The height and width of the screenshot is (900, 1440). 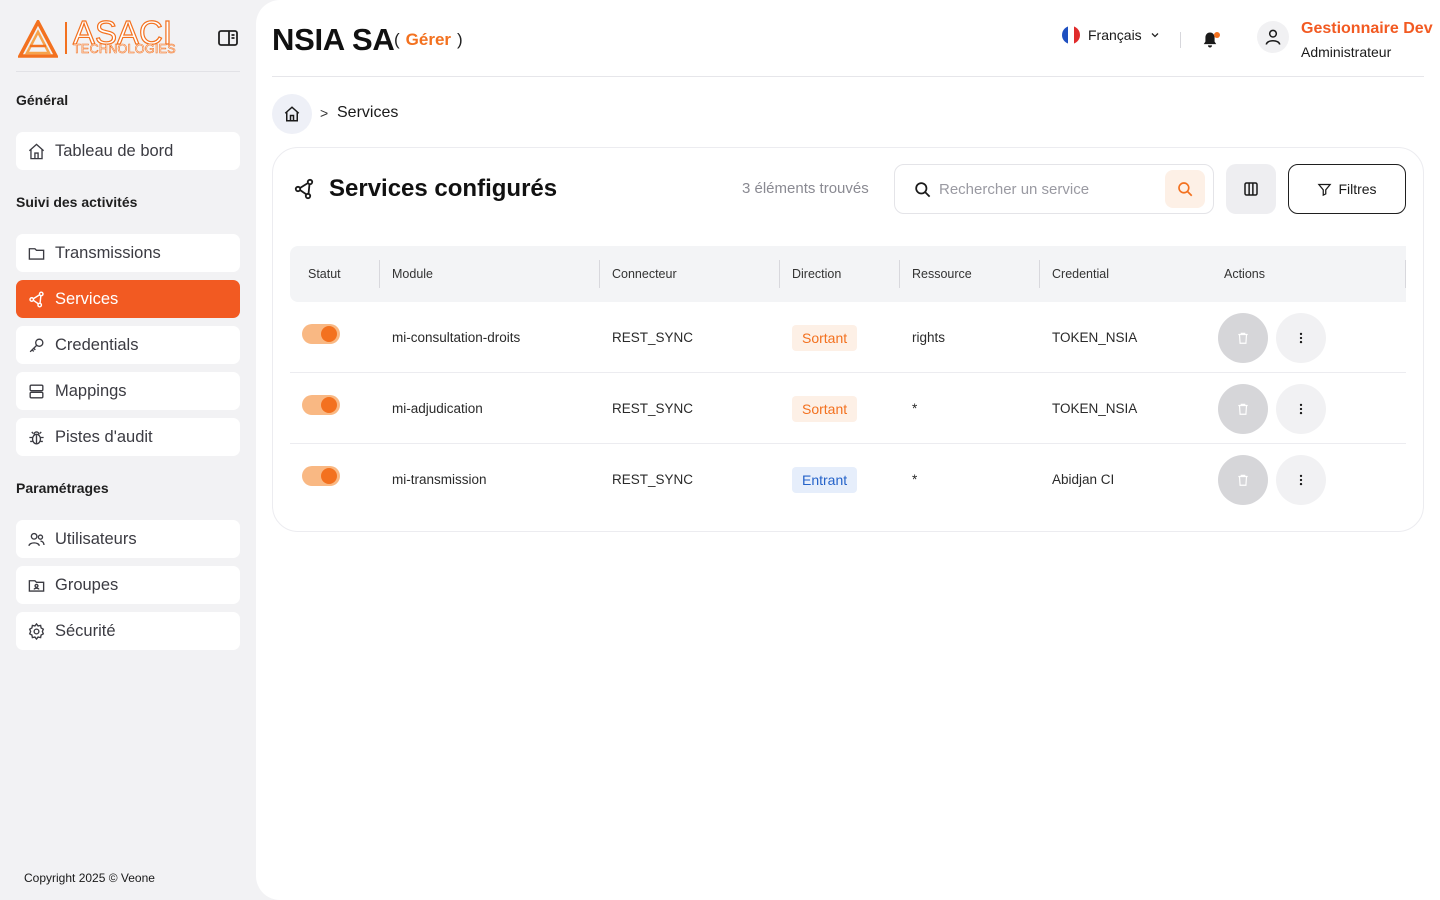 I want to click on logo-subtext: TECHNOLOGIES, so click(x=124, y=49).